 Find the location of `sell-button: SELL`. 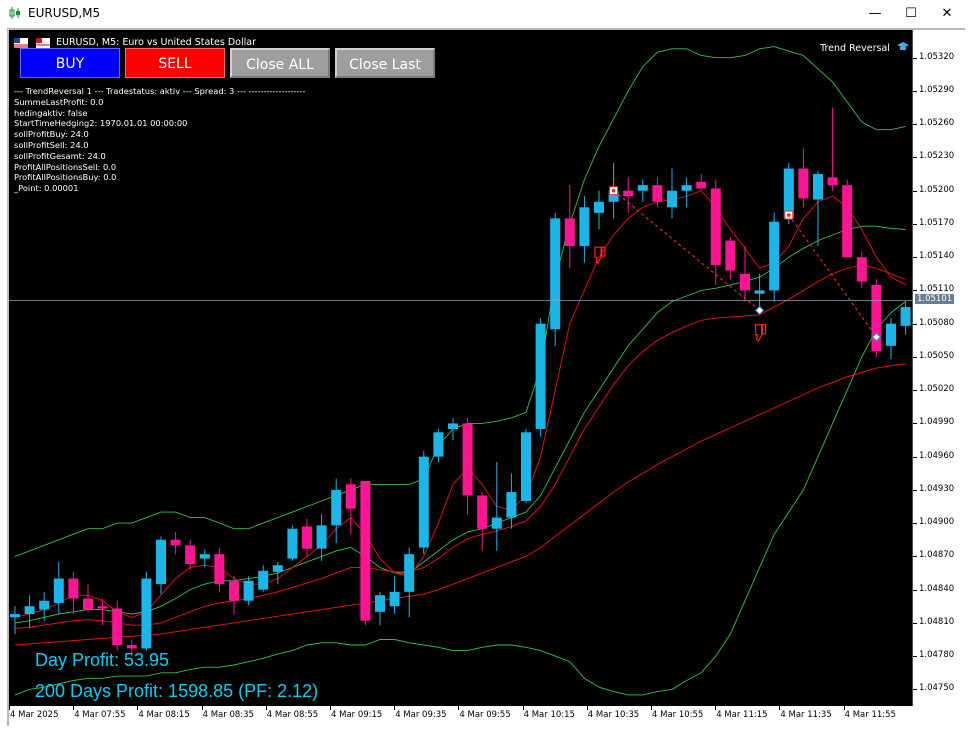

sell-button: SELL is located at coordinates (175, 63).